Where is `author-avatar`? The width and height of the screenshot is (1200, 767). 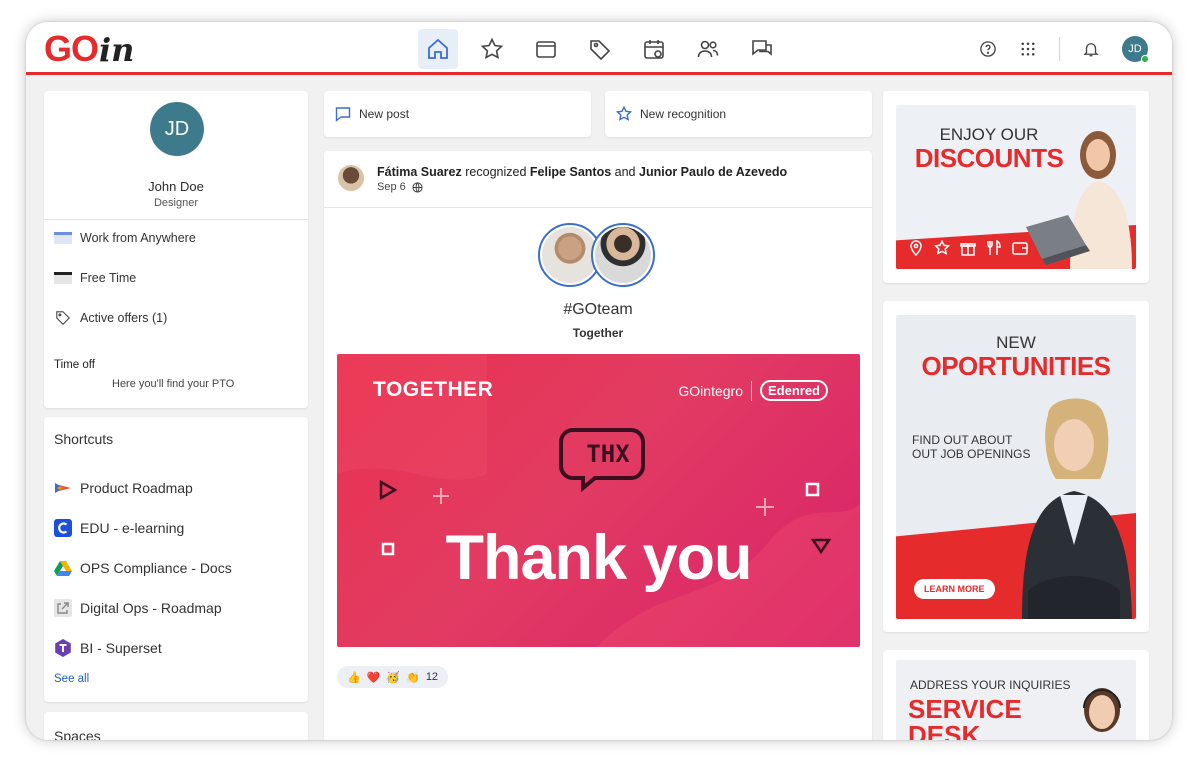
author-avatar is located at coordinates (351, 178).